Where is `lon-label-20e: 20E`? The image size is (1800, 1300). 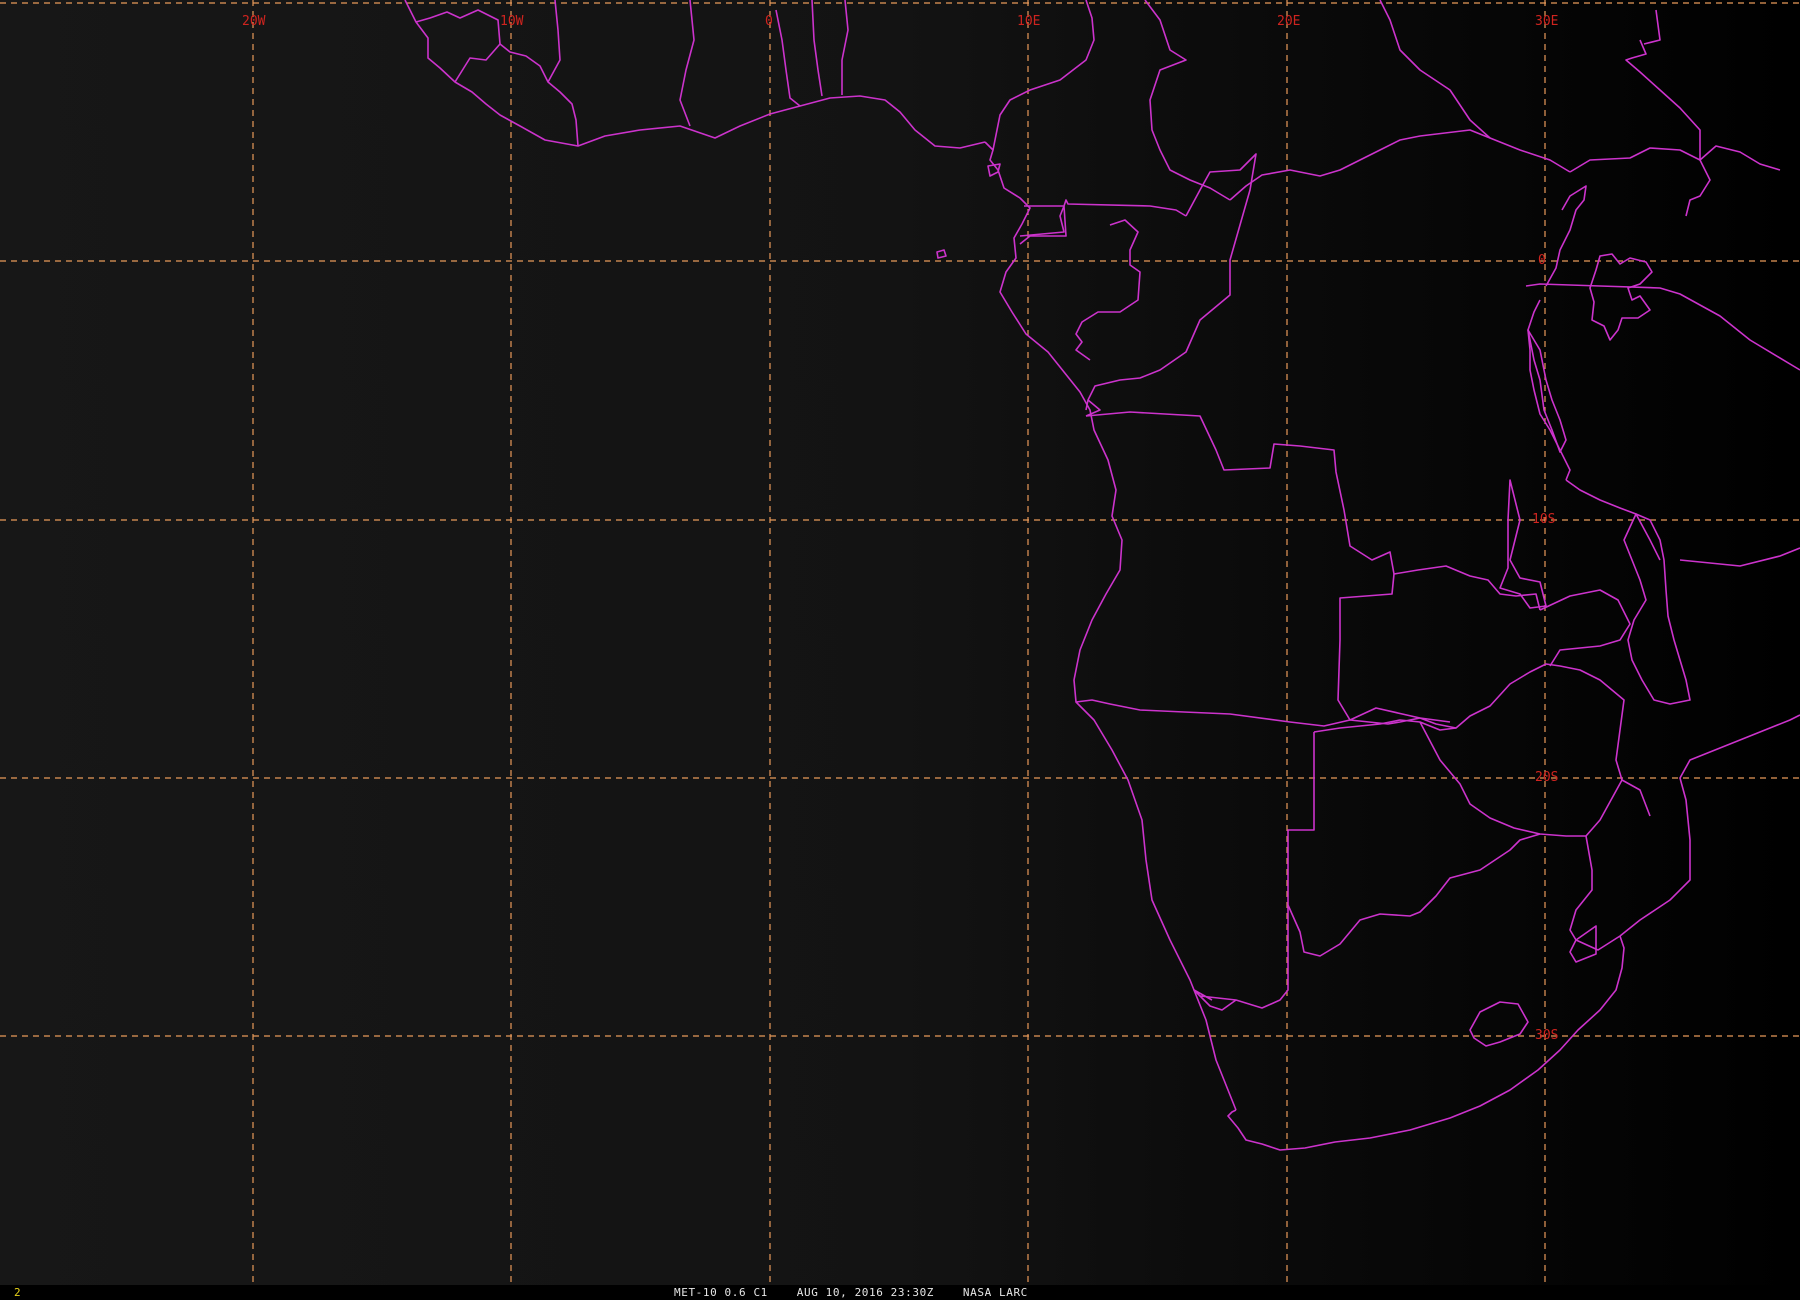
lon-label-20e: 20E is located at coordinates (1288, 21).